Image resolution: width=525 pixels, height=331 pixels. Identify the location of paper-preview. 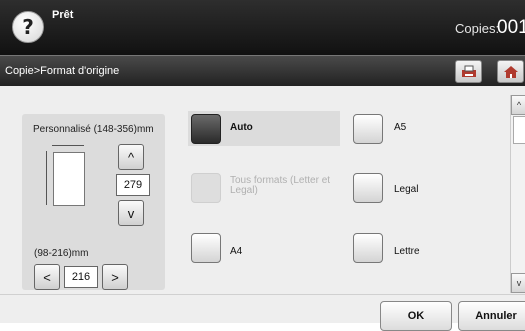
(69, 179).